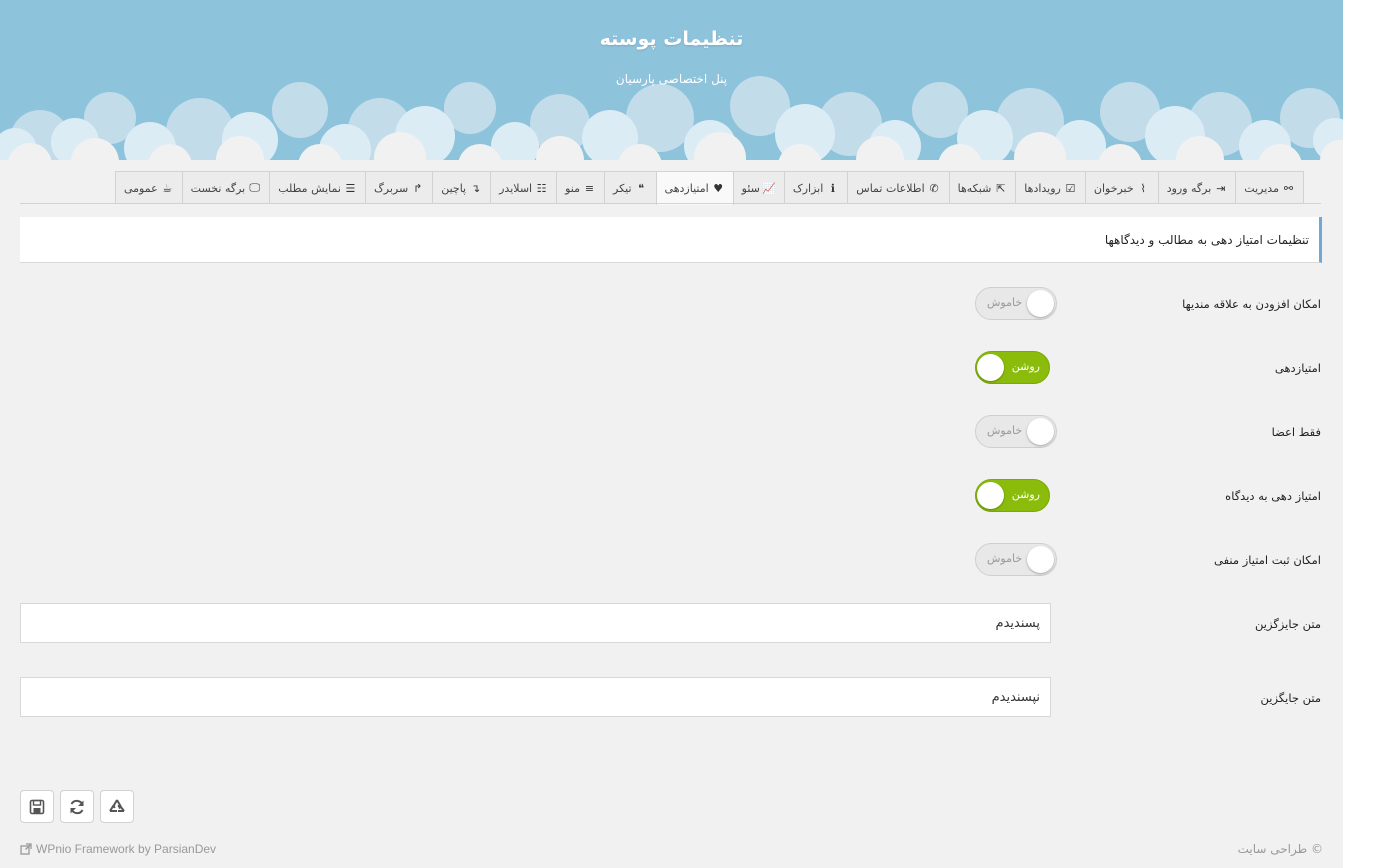 The height and width of the screenshot is (868, 1373). I want to click on tab-desktop: 🖵 برگه نخست, so click(226, 187).